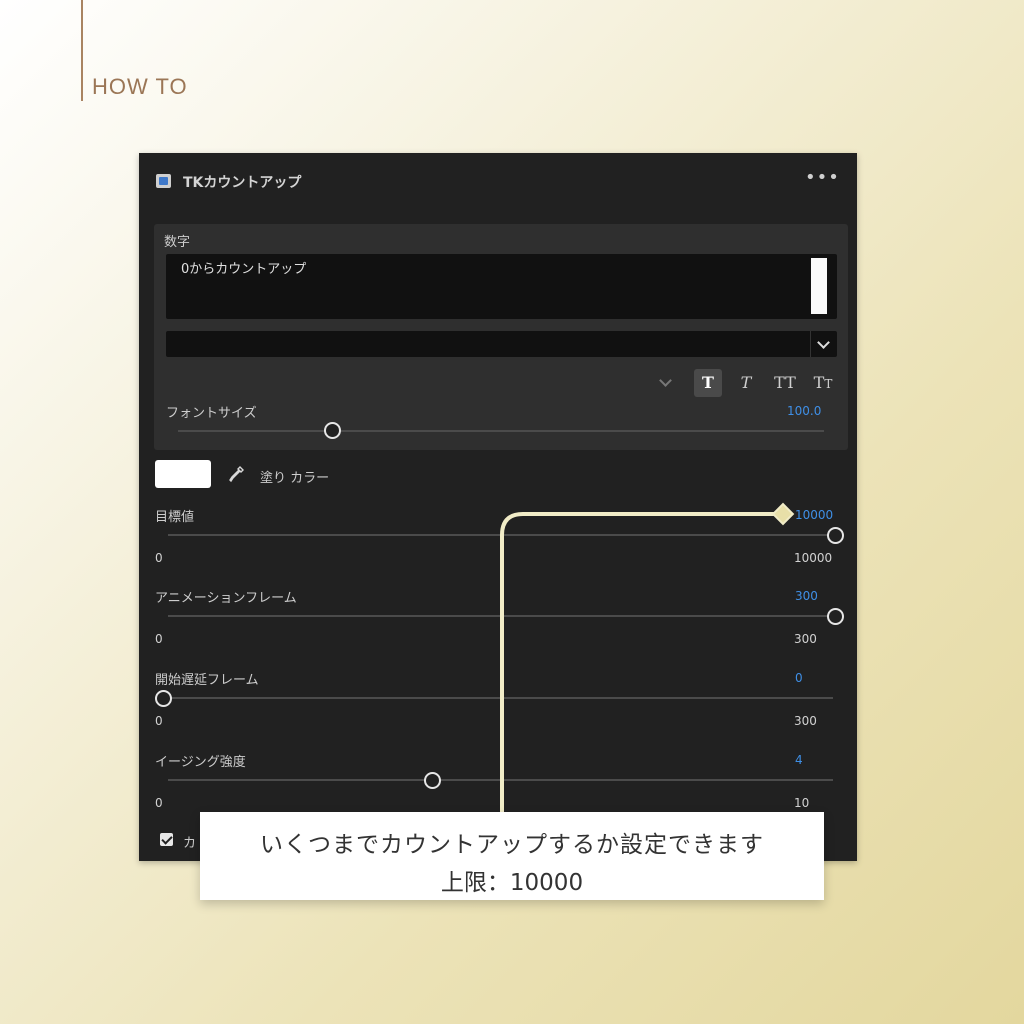 The image size is (1024, 1024). What do you see at coordinates (799, 760) in the screenshot?
I see `slider-easing-value: 4` at bounding box center [799, 760].